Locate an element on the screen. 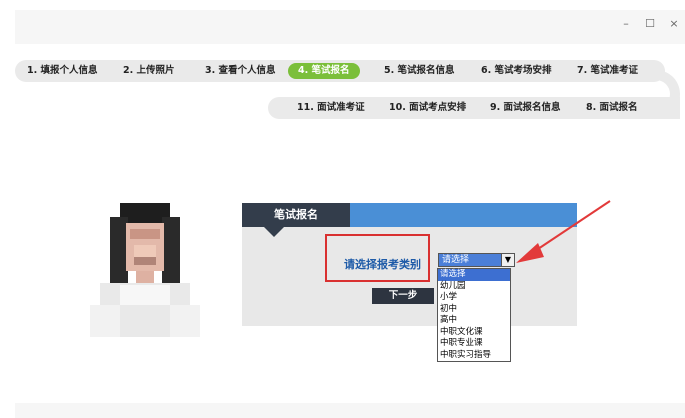 This screenshot has height=418, width=685. panel-tab-title: 笔试报名 is located at coordinates (296, 215).